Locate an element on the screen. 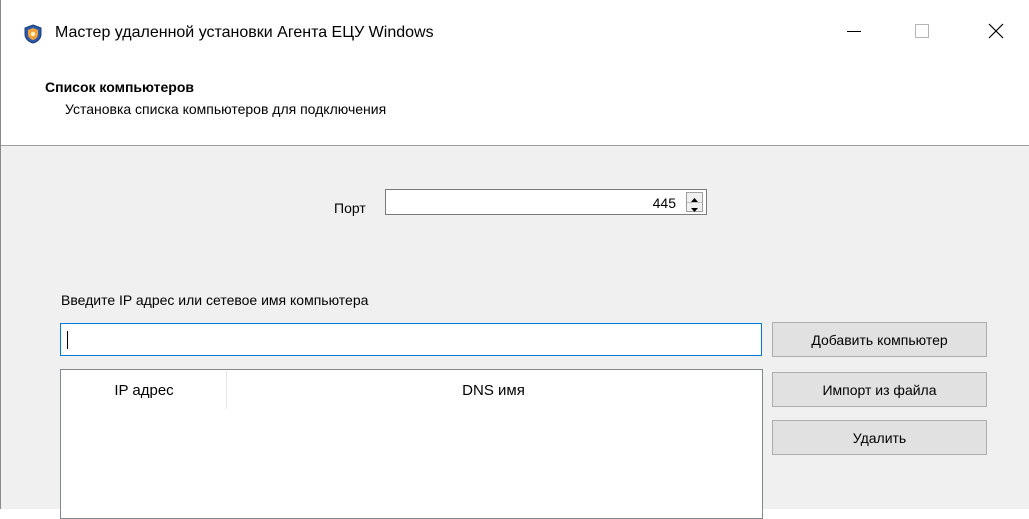  close-button is located at coordinates (996, 33).